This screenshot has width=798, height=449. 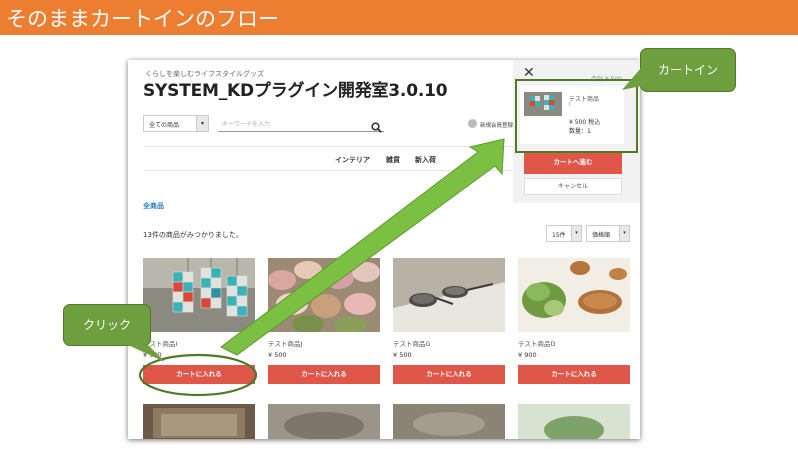 What do you see at coordinates (631, 79) in the screenshot?
I see `callout-pointer-cart` at bounding box center [631, 79].